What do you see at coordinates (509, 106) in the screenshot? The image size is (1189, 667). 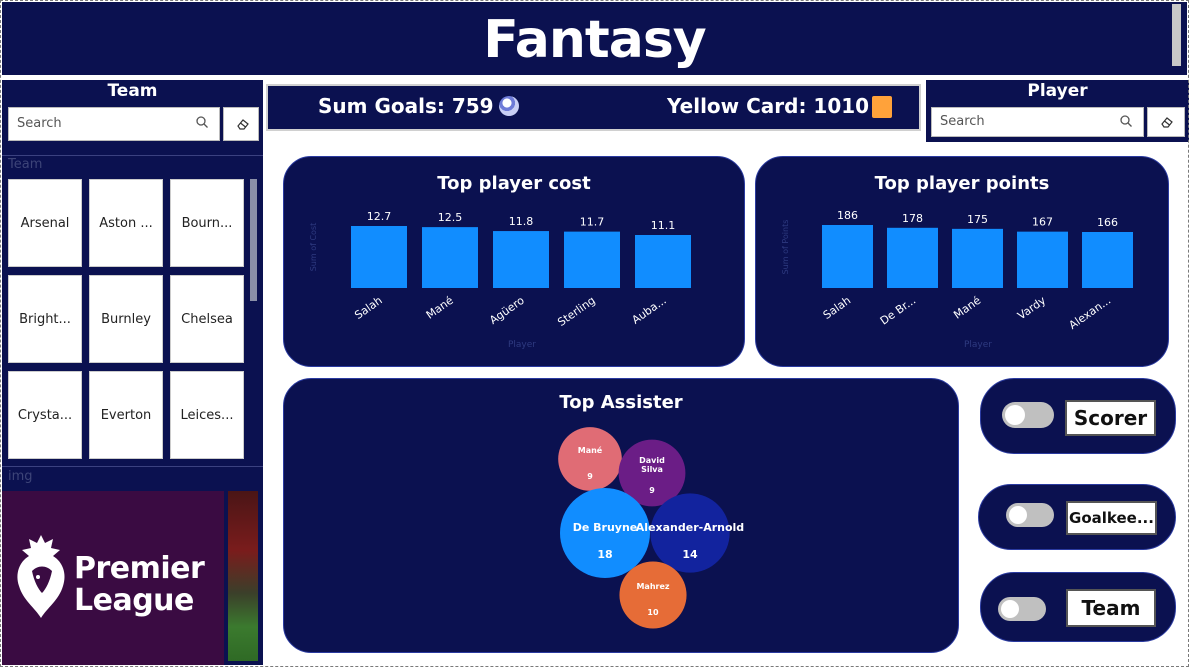 I see `soccer-ball-icon` at bounding box center [509, 106].